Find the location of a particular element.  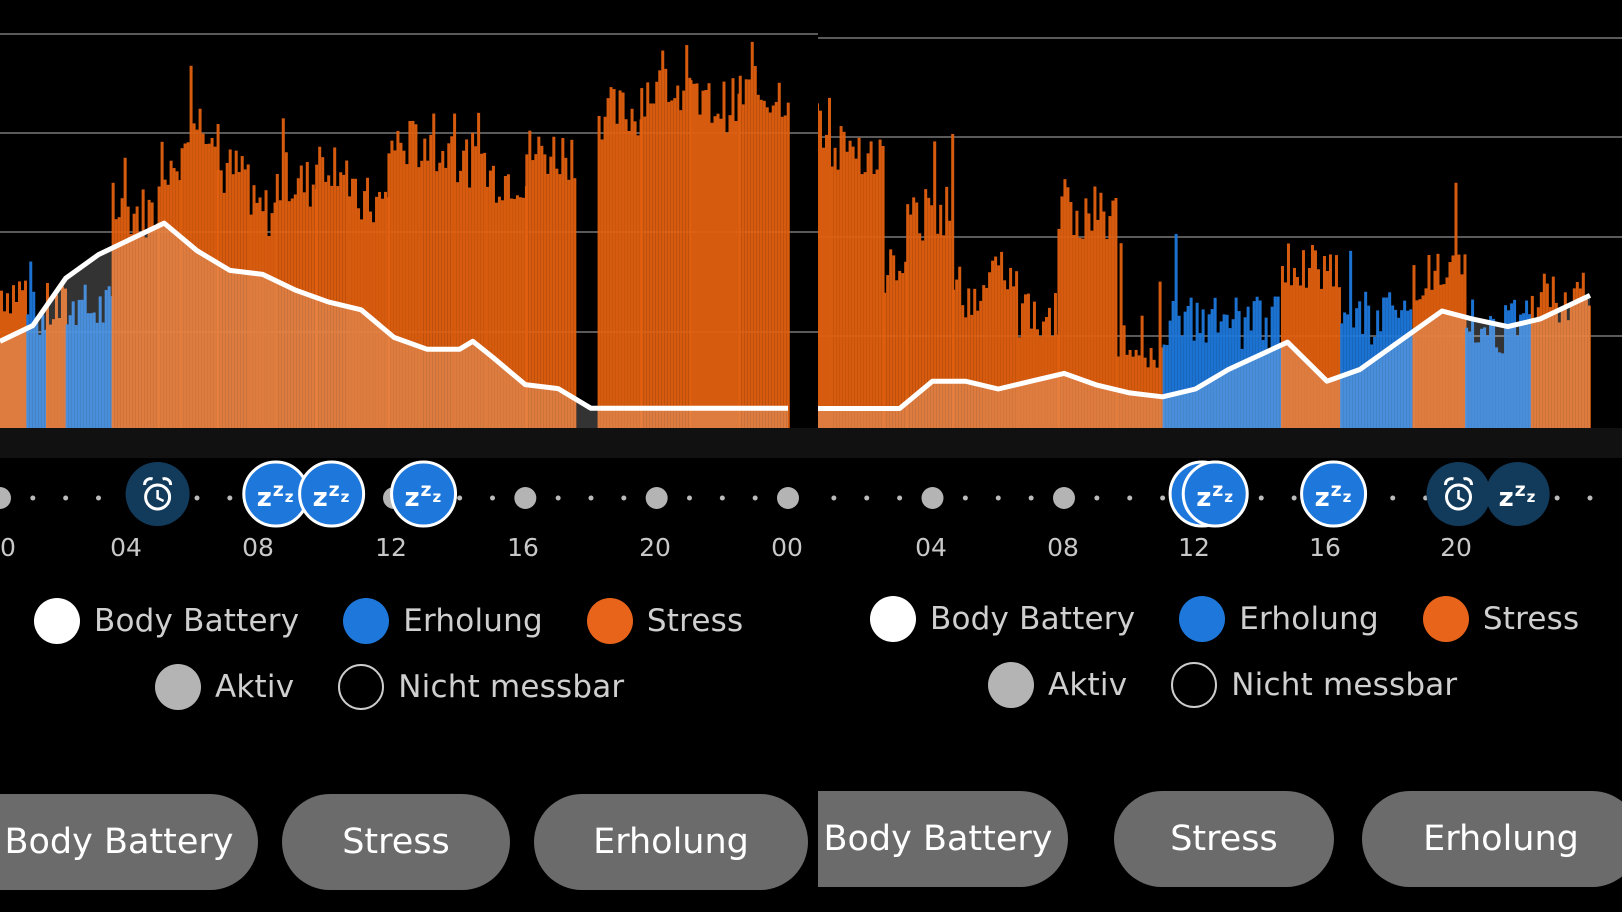

x-tick-label: 08 is located at coordinates (258, 547).